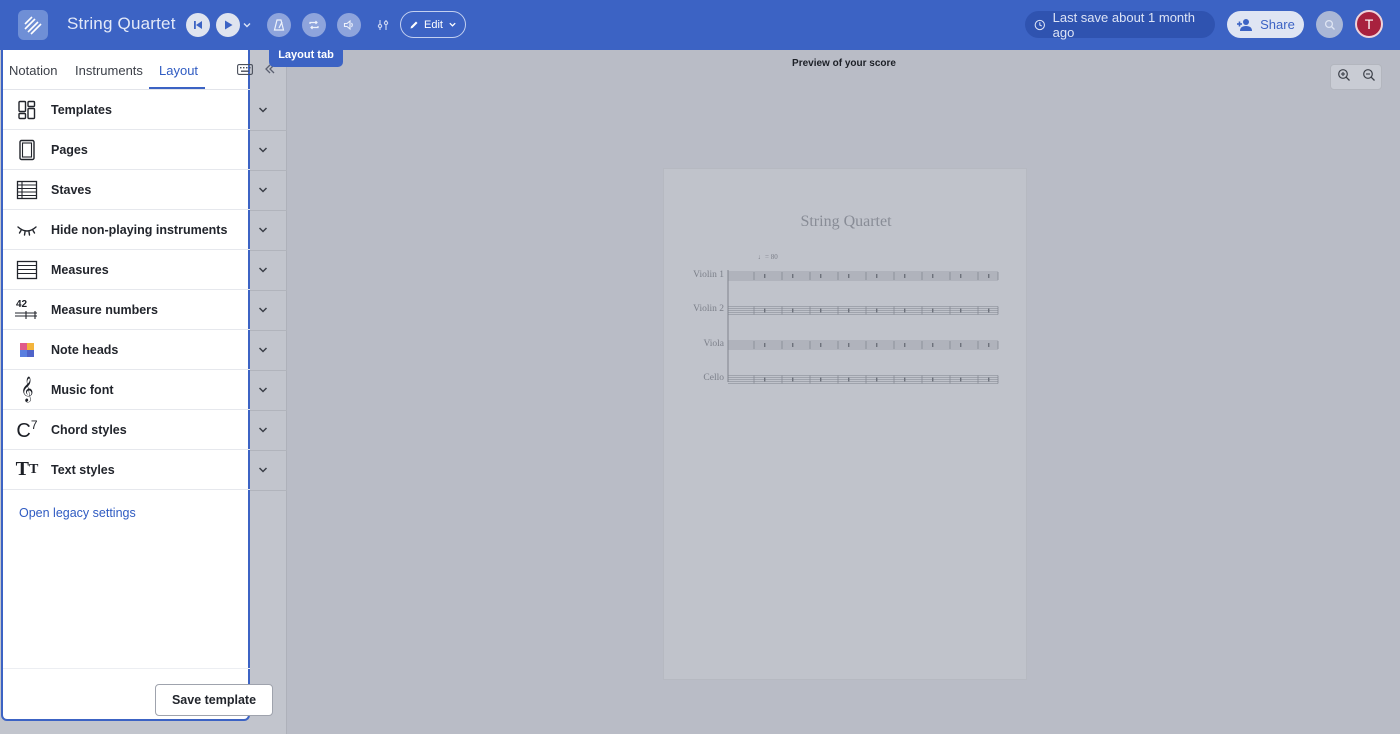 The image size is (1400, 734). What do you see at coordinates (126, 470) in the screenshot?
I see `section-text-styles: TT Text styles` at bounding box center [126, 470].